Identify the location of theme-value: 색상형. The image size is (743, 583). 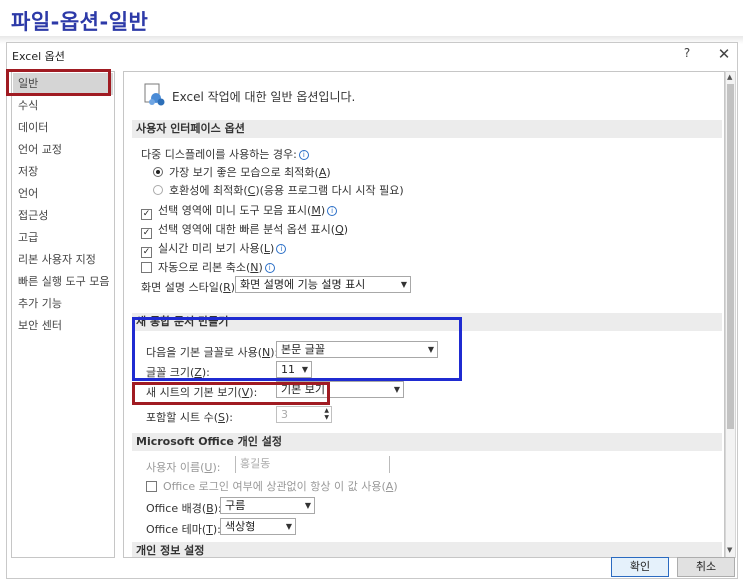
(240, 526).